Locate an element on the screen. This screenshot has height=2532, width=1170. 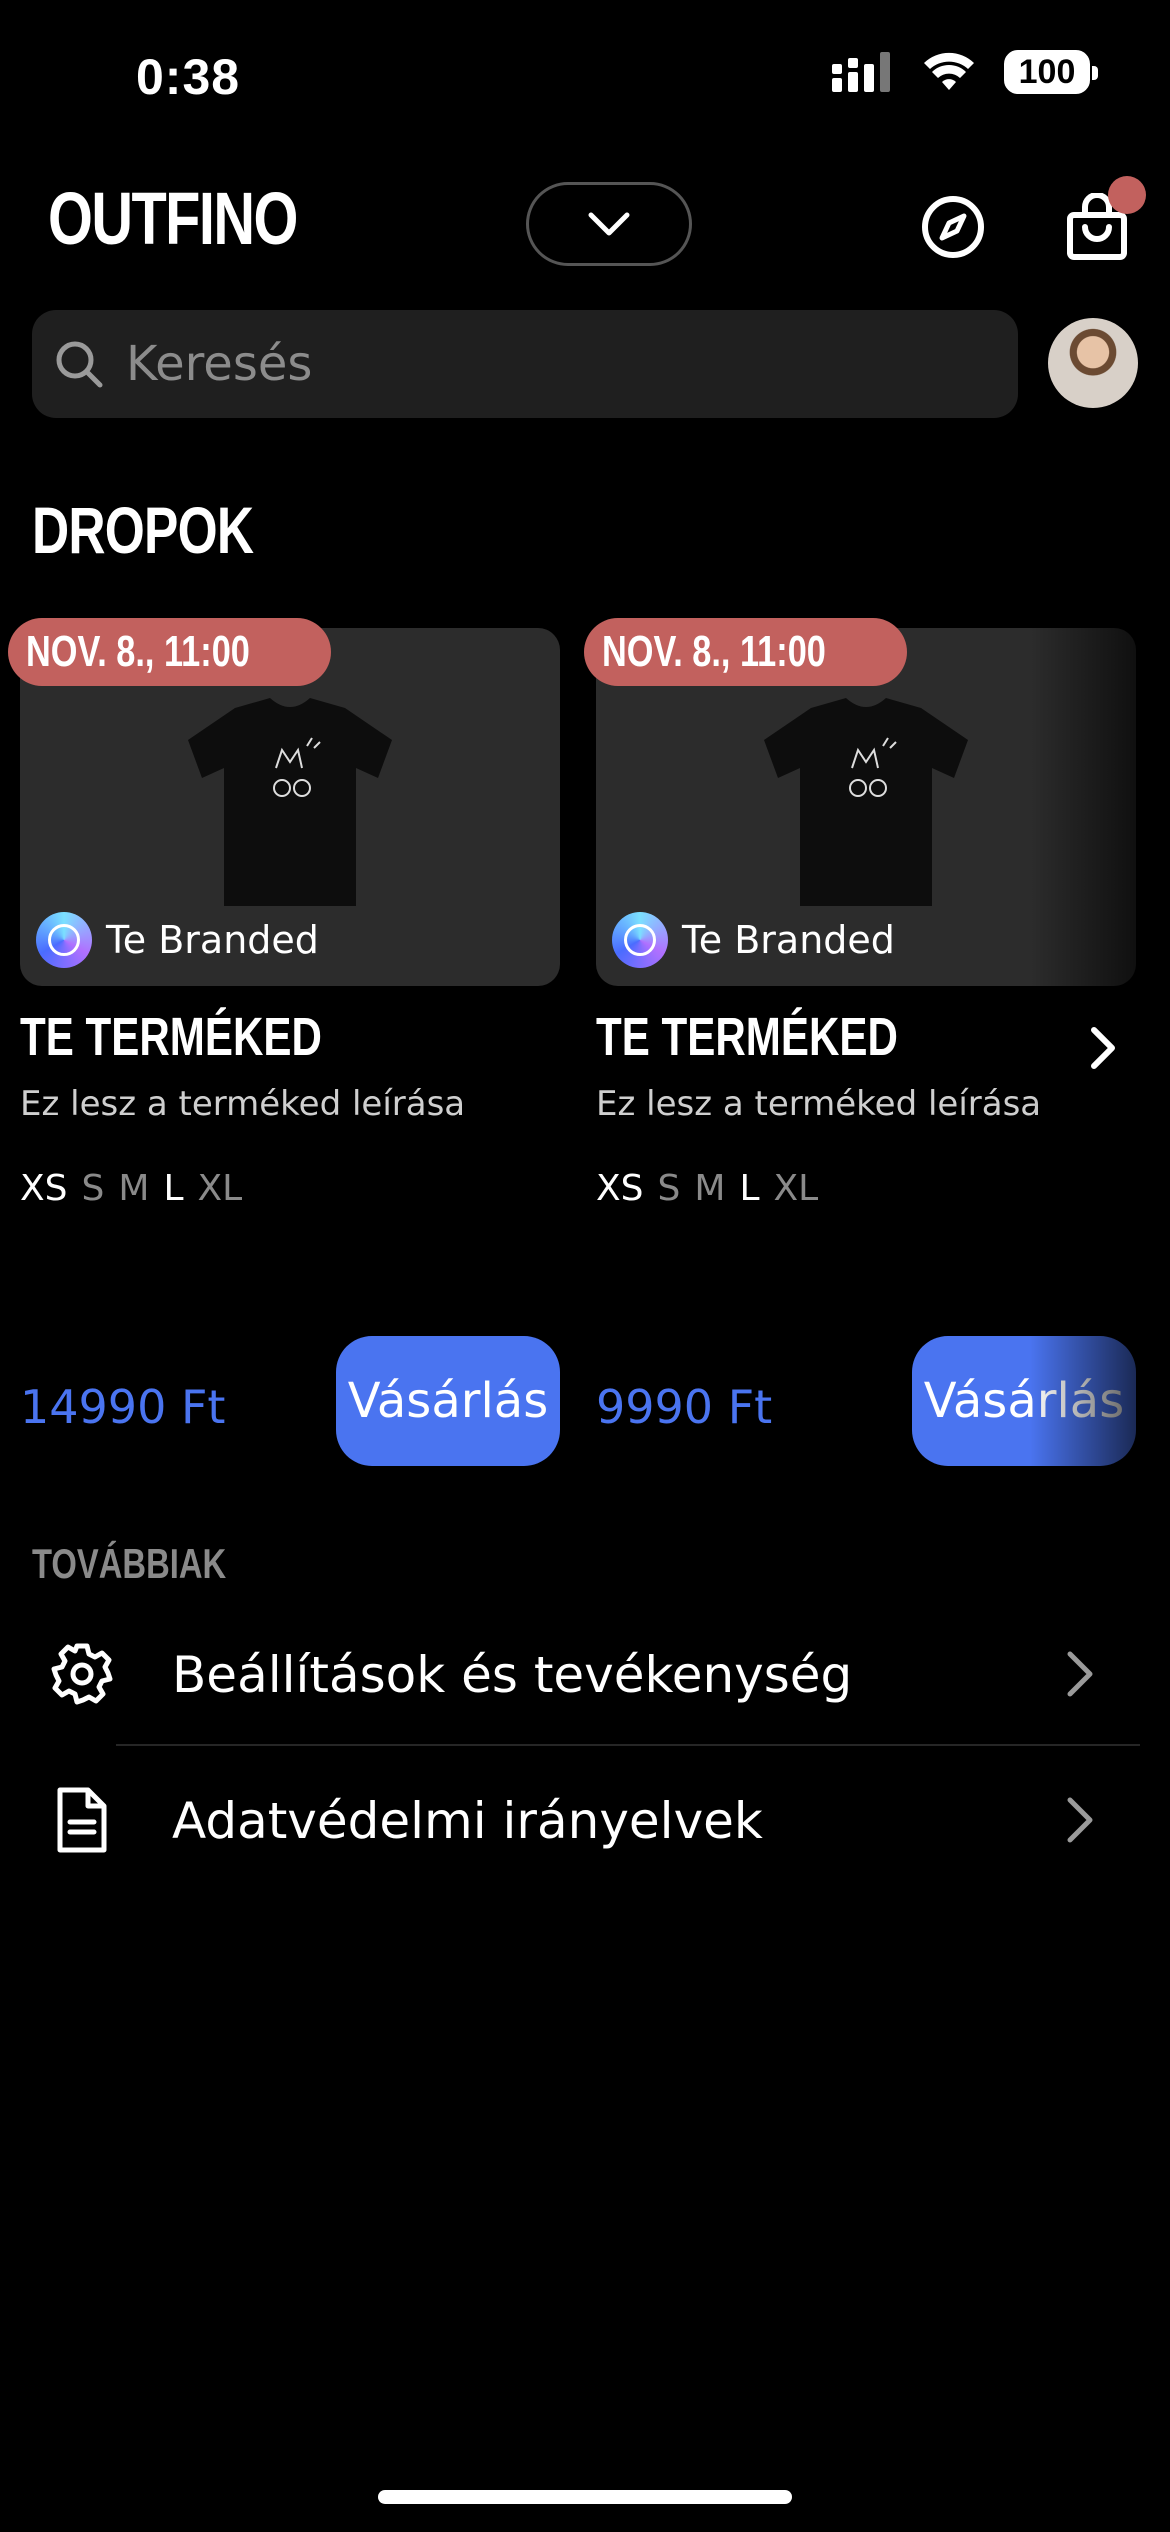
avatar is located at coordinates (1093, 363).